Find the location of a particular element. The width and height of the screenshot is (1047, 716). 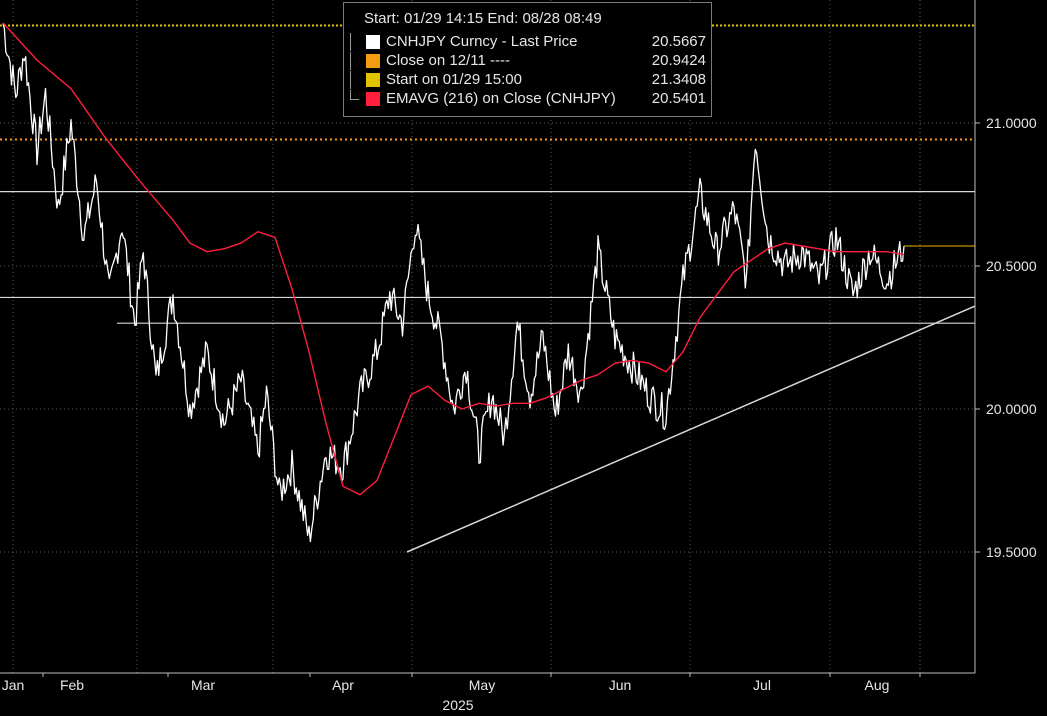

y-tick-label: 20.5000 is located at coordinates (1011, 266).